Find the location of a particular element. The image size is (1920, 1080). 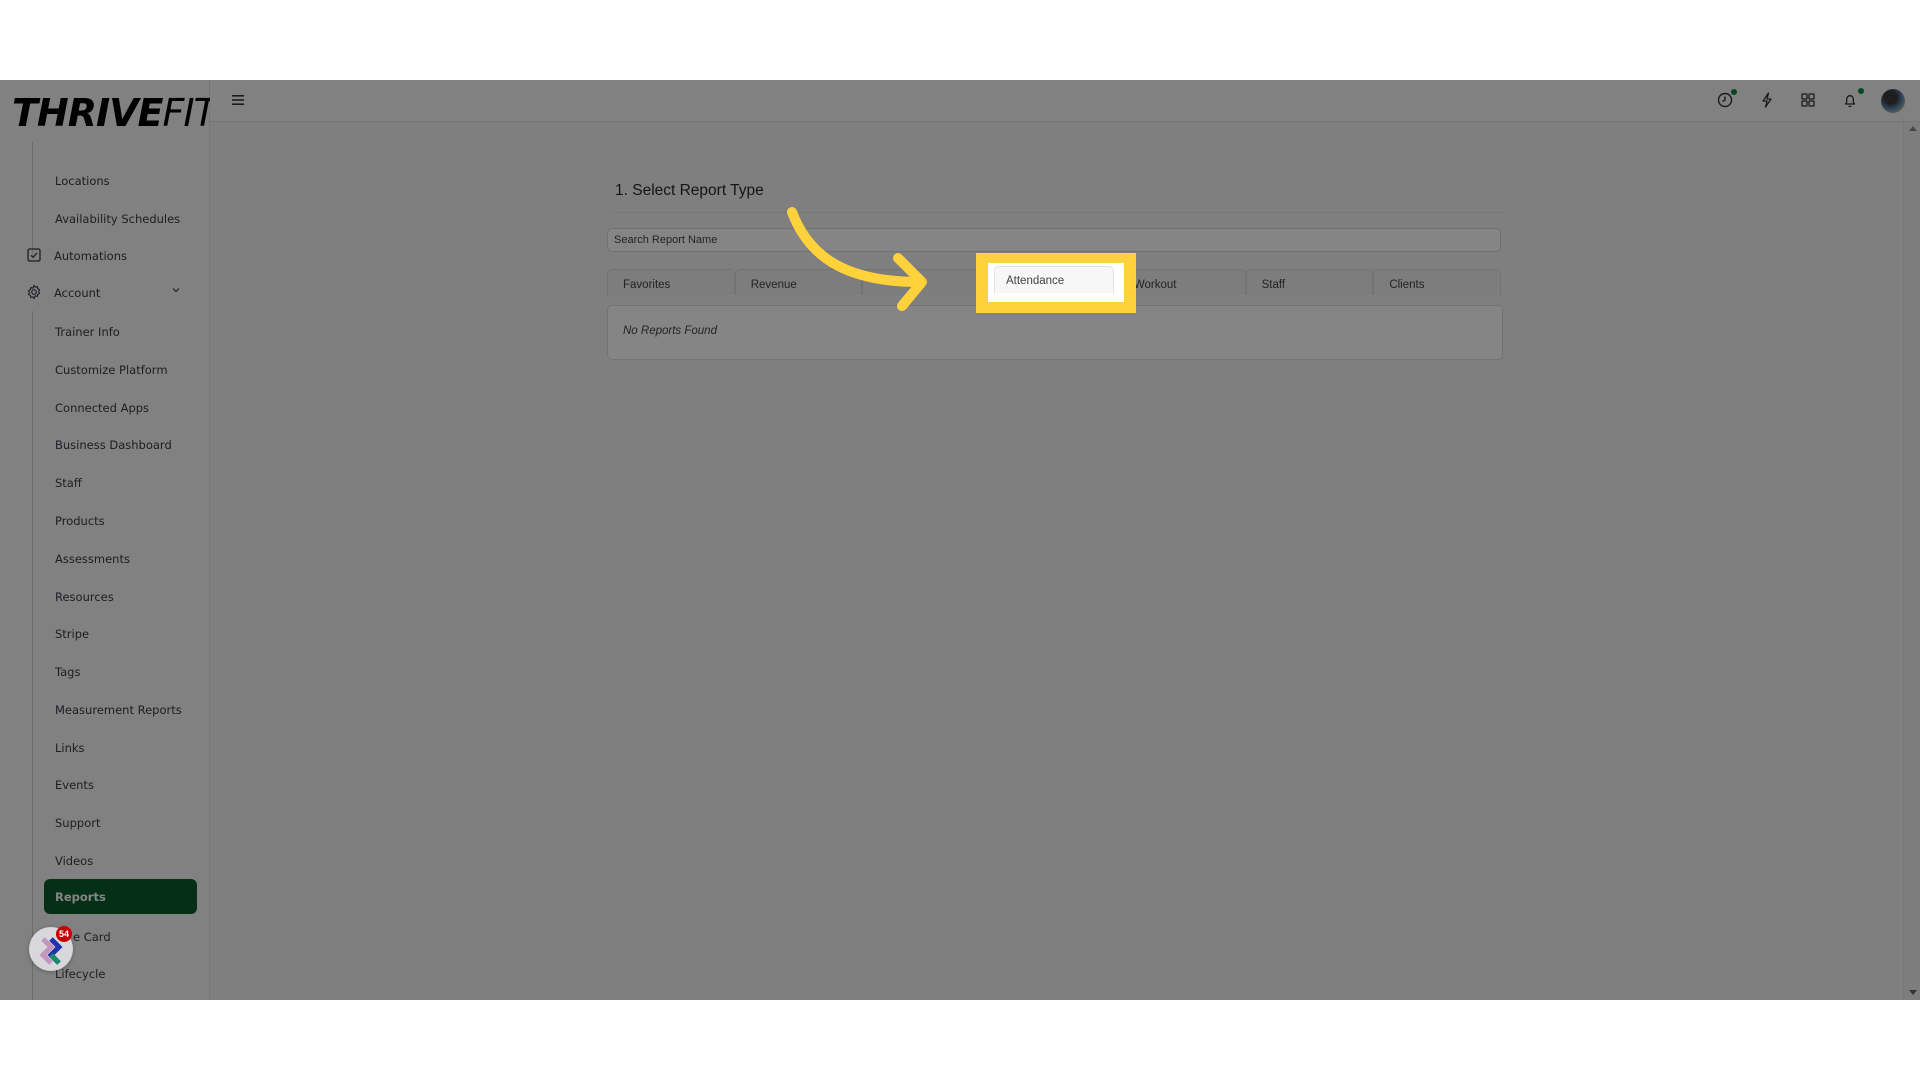

sidebar-item-customize-platform: Customize Platform is located at coordinates (111, 370).